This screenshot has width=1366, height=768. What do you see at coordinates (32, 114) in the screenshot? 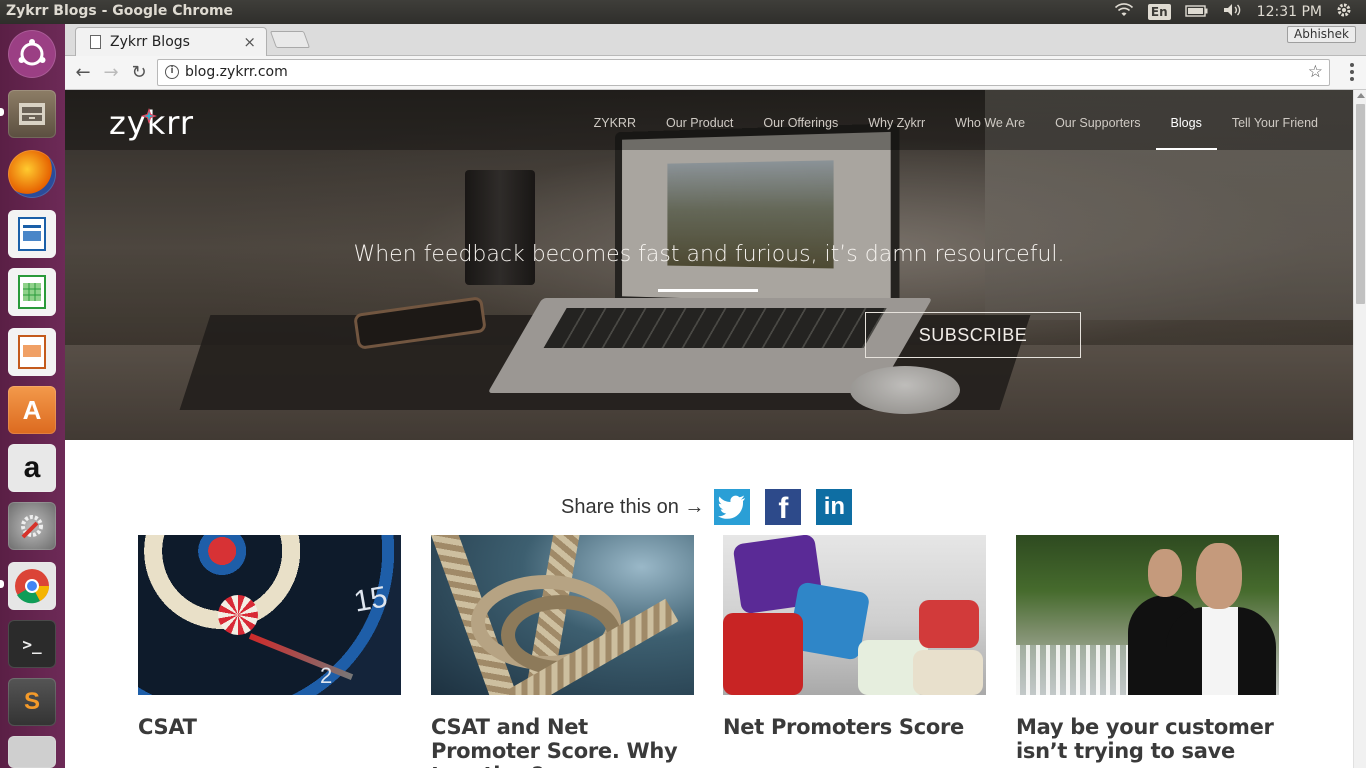
I see `files-icon` at bounding box center [32, 114].